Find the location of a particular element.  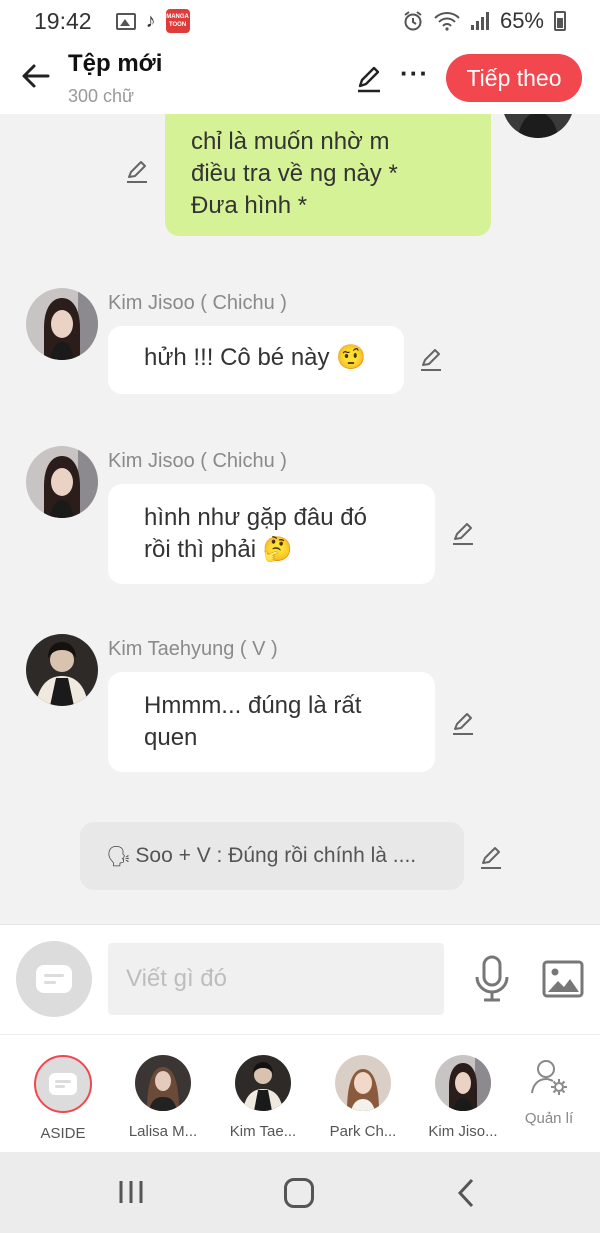

message-text: hửh !!! Cô bé này 🤨 is located at coordinates (255, 357).